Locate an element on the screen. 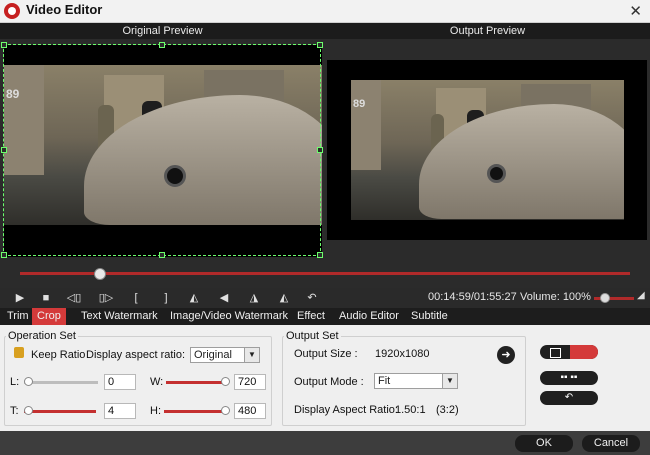 Image resolution: width=650 pixels, height=455 pixels. next-frame-icon: ▯▷ is located at coordinates (106, 298).